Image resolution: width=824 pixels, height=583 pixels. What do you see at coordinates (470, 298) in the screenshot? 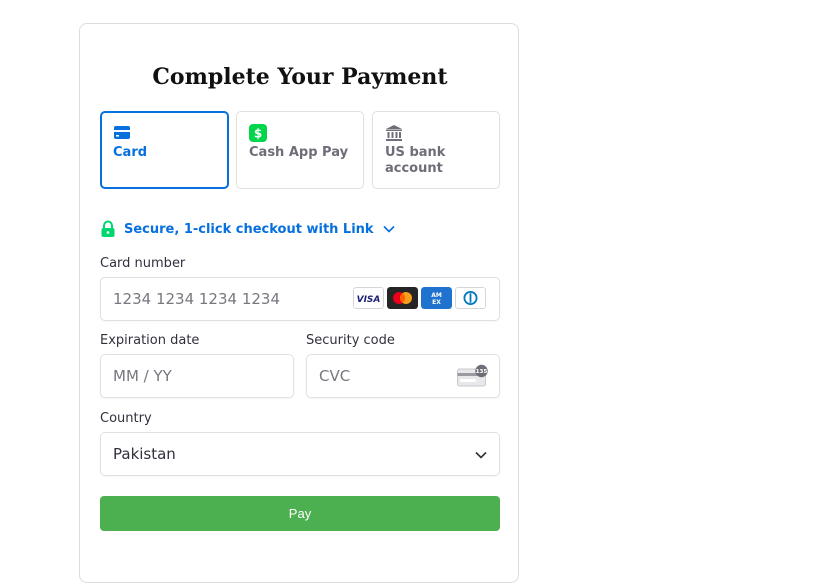
I see `diners-club-icon` at bounding box center [470, 298].